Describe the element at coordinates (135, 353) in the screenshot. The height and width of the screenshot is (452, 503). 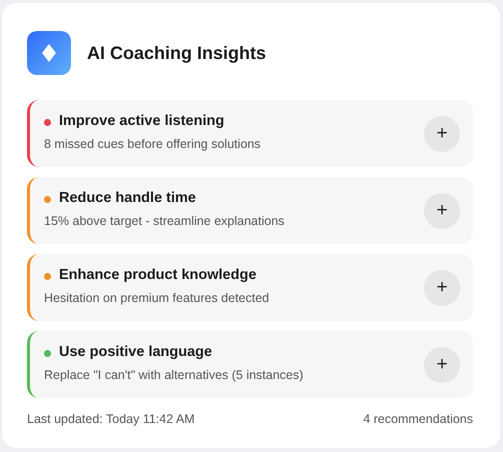
I see `recommendation-title: Use positive language` at that location.